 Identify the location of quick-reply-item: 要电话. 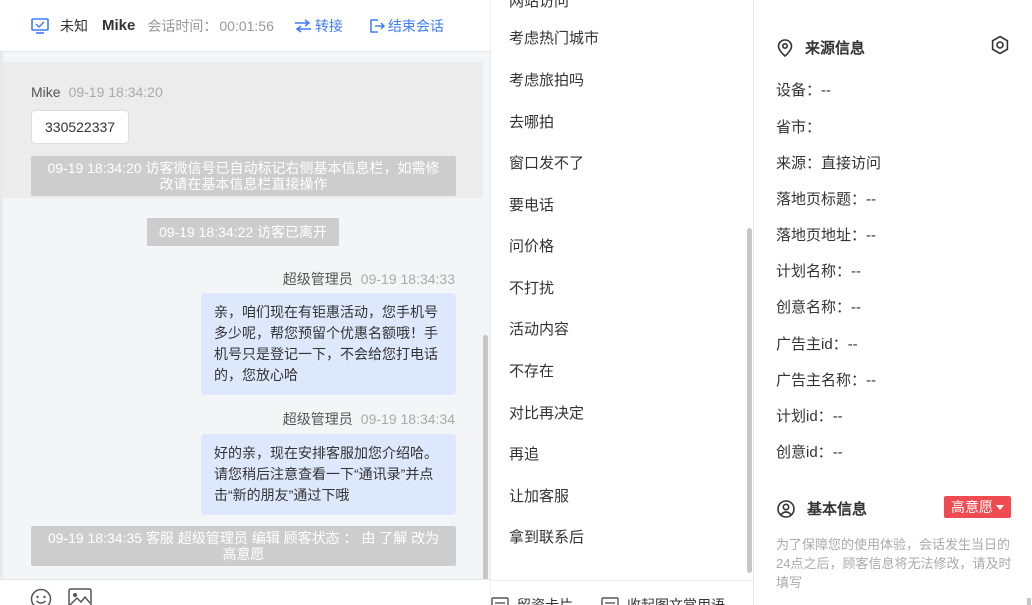
(531, 204).